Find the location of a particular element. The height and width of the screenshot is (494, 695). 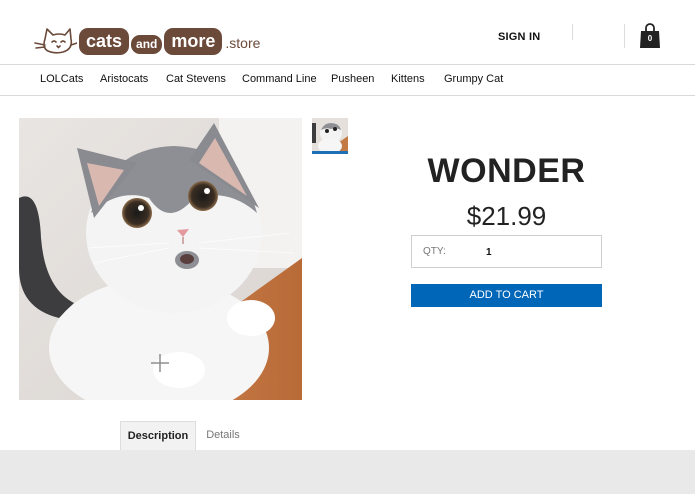

cart-button: 0 is located at coordinates (650, 36).